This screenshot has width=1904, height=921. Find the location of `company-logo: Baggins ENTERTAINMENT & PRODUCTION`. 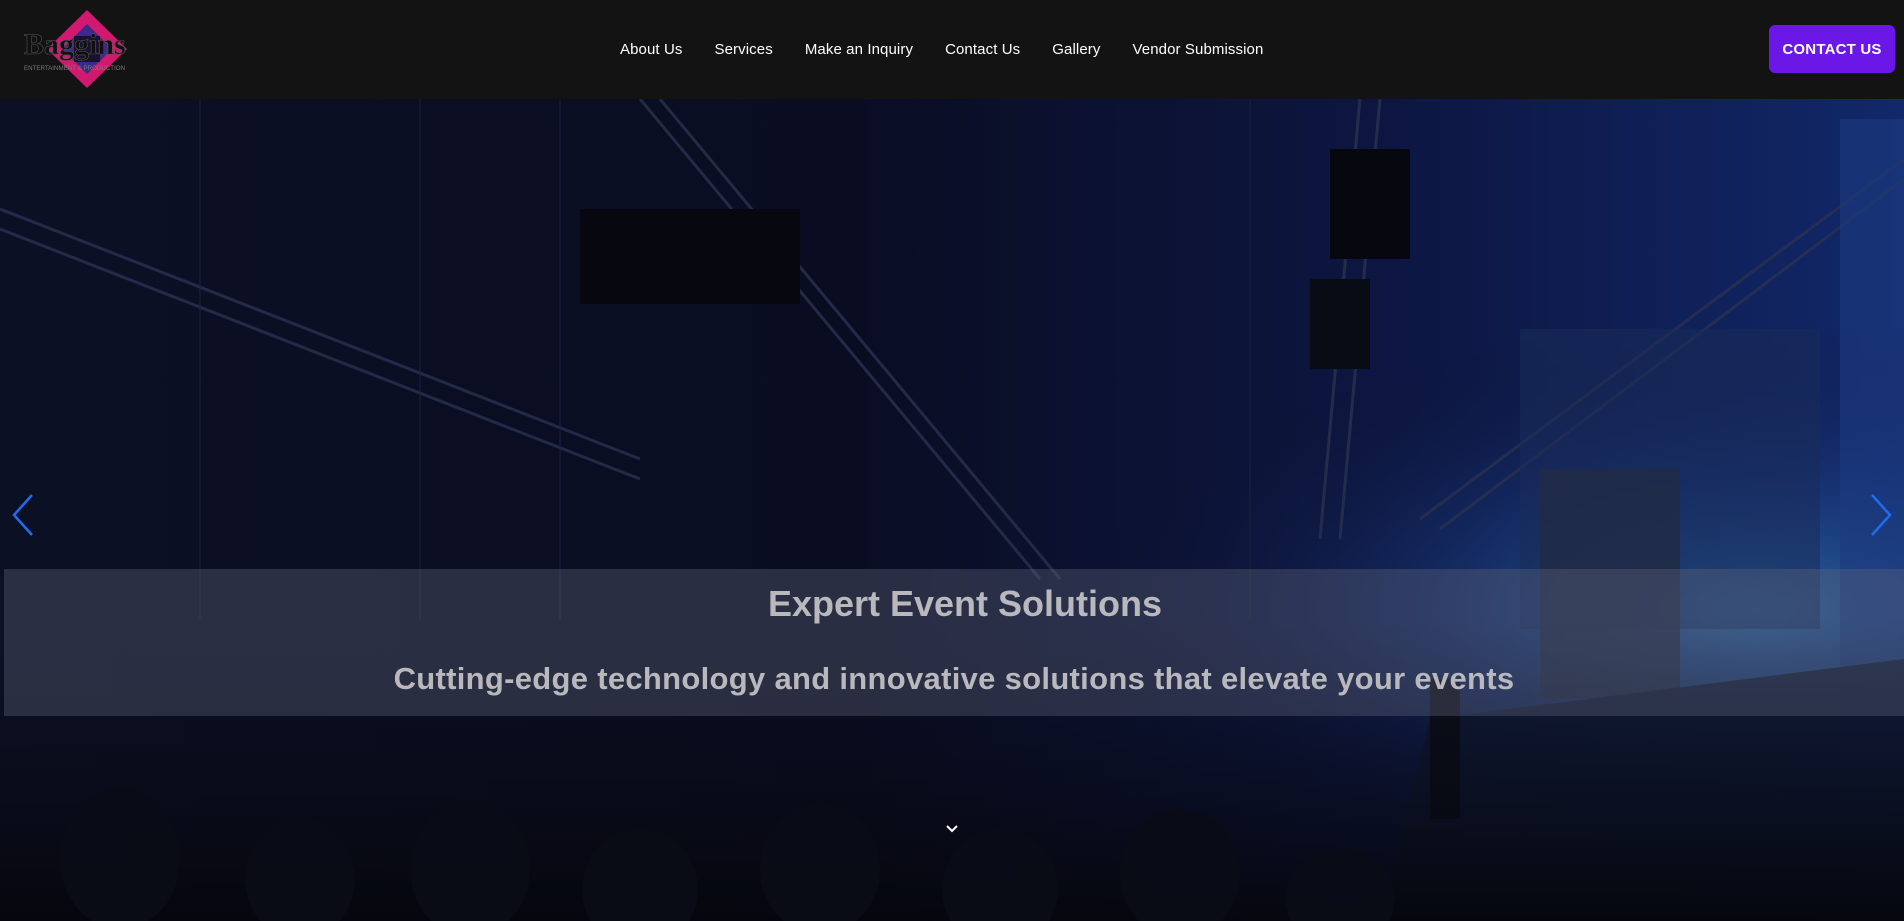

company-logo: Baggins ENTERTAINMENT & PRODUCTION is located at coordinates (87, 49).